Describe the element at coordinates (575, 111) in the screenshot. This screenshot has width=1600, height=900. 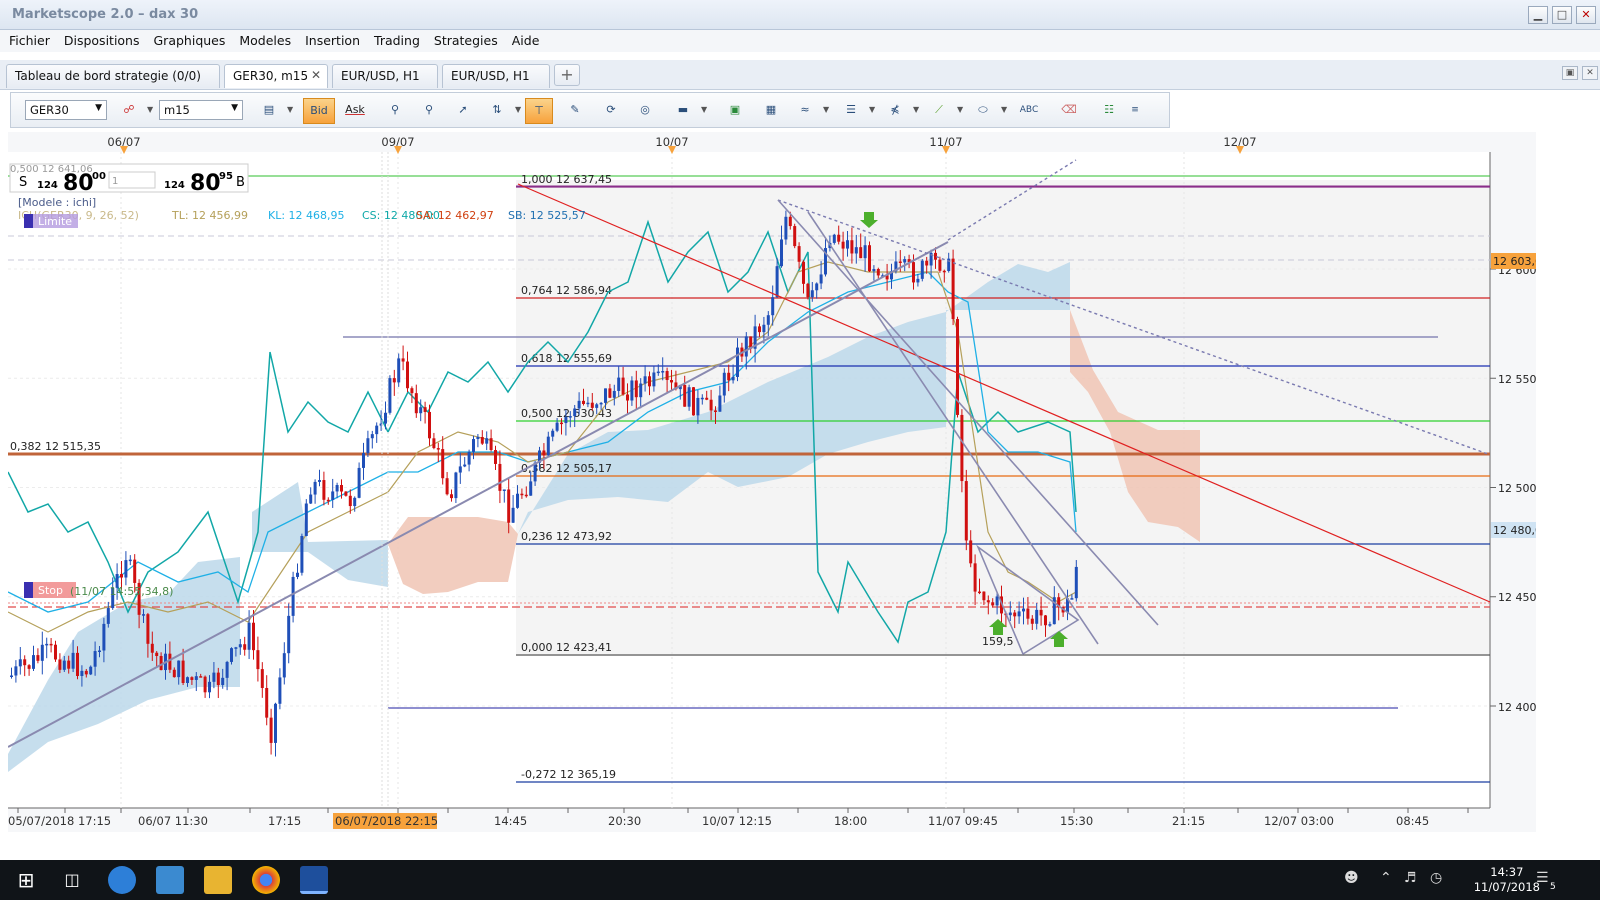
I see `edit-chart-icon: ✎` at that location.